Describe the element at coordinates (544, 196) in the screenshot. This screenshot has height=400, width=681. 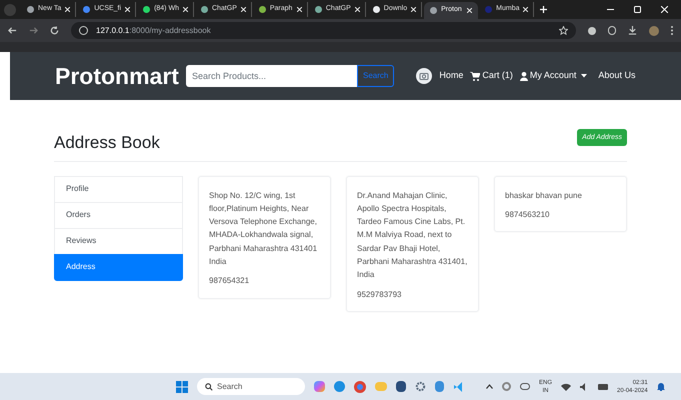
I see `address-text: bhaskar bhavan pune` at that location.